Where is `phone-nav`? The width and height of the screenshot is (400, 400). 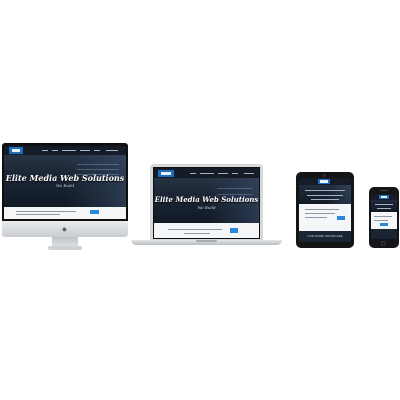
phone-nav is located at coordinates (384, 197).